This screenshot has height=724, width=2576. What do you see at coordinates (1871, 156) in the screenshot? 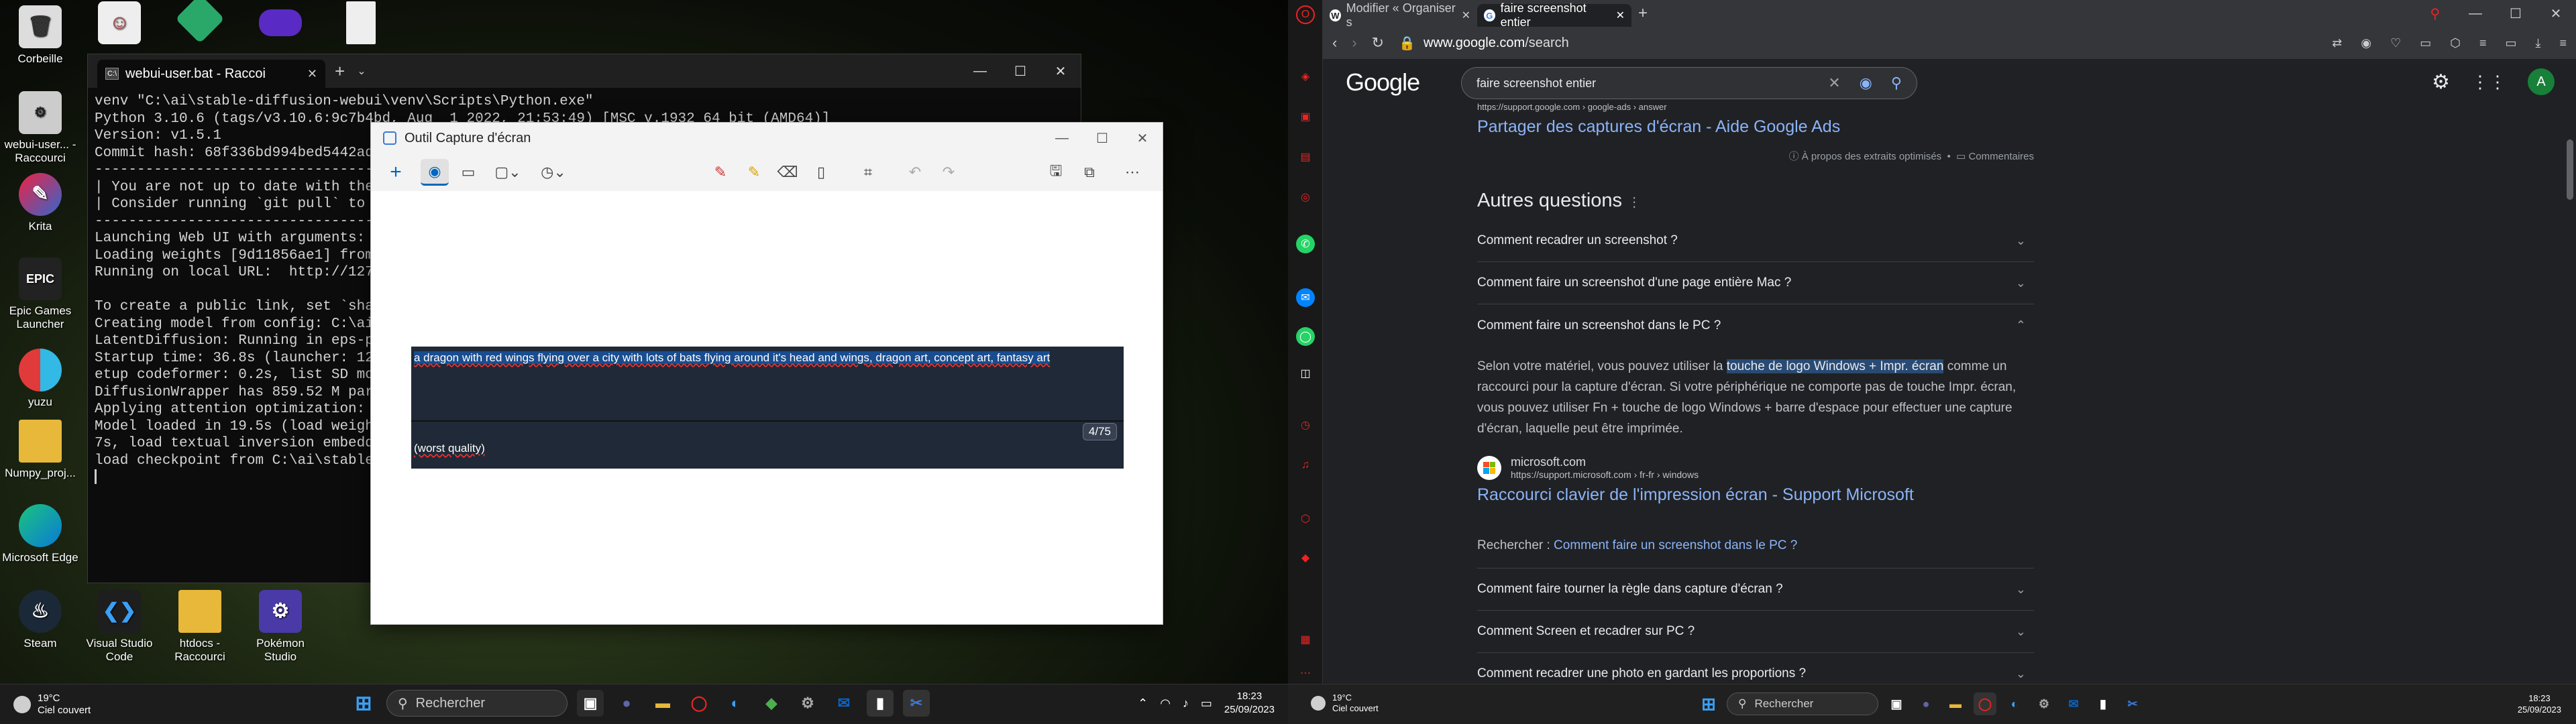
I see `about-snippets-link: À propos des extraits optimisés` at bounding box center [1871, 156].